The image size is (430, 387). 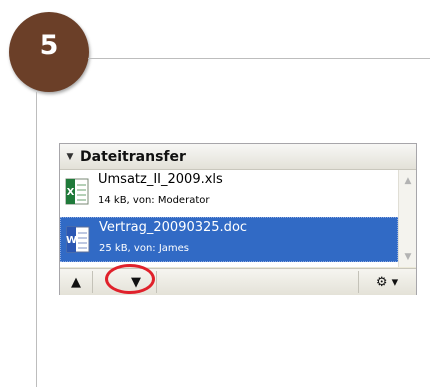 I want to click on file-name: Vertrag_20090325.doc, so click(x=173, y=227).